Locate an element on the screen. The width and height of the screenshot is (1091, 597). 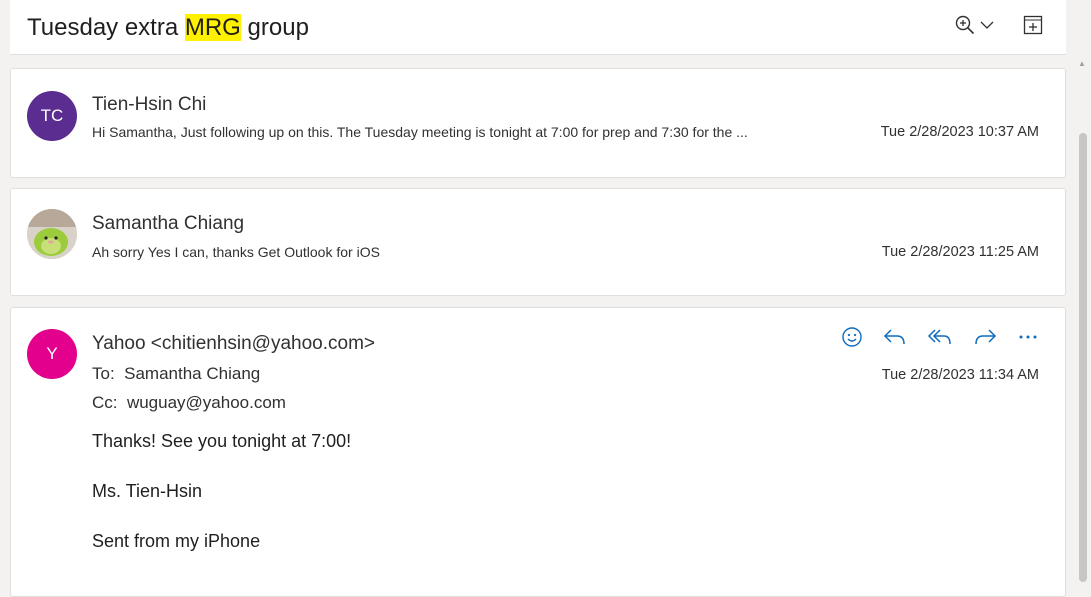
plush-avatar-photo-icon is located at coordinates (52, 234).